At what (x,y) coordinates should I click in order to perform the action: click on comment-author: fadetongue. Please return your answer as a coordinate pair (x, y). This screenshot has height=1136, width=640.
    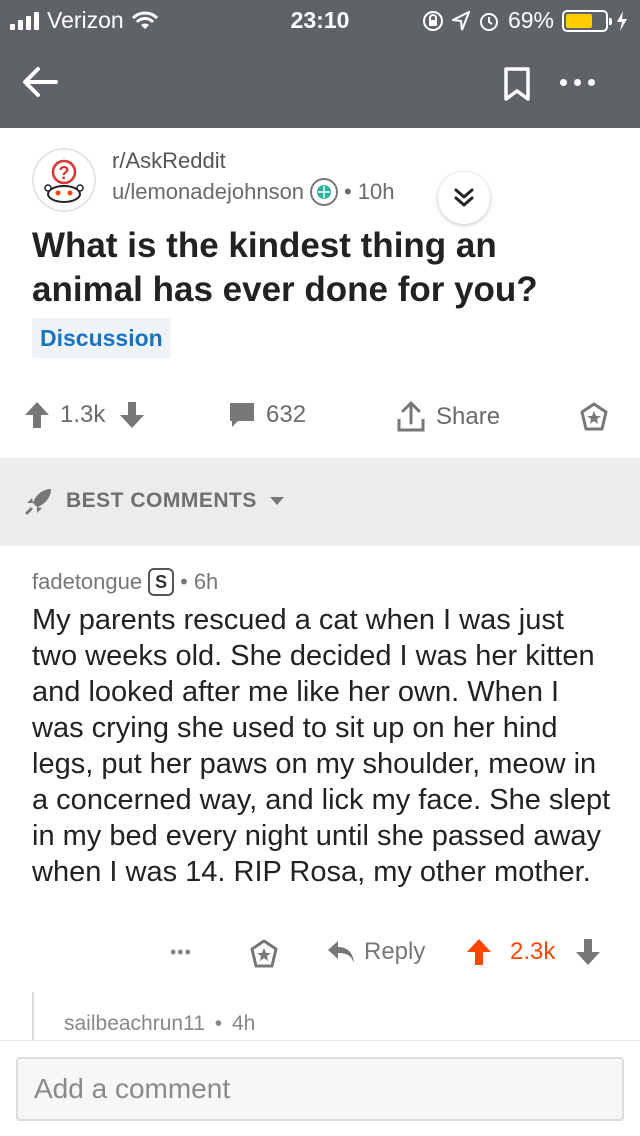
    Looking at the image, I should click on (87, 582).